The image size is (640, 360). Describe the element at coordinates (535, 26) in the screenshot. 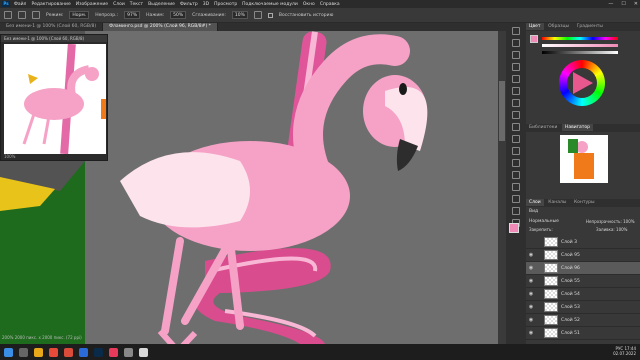

I see `tab-color: Цвет` at that location.